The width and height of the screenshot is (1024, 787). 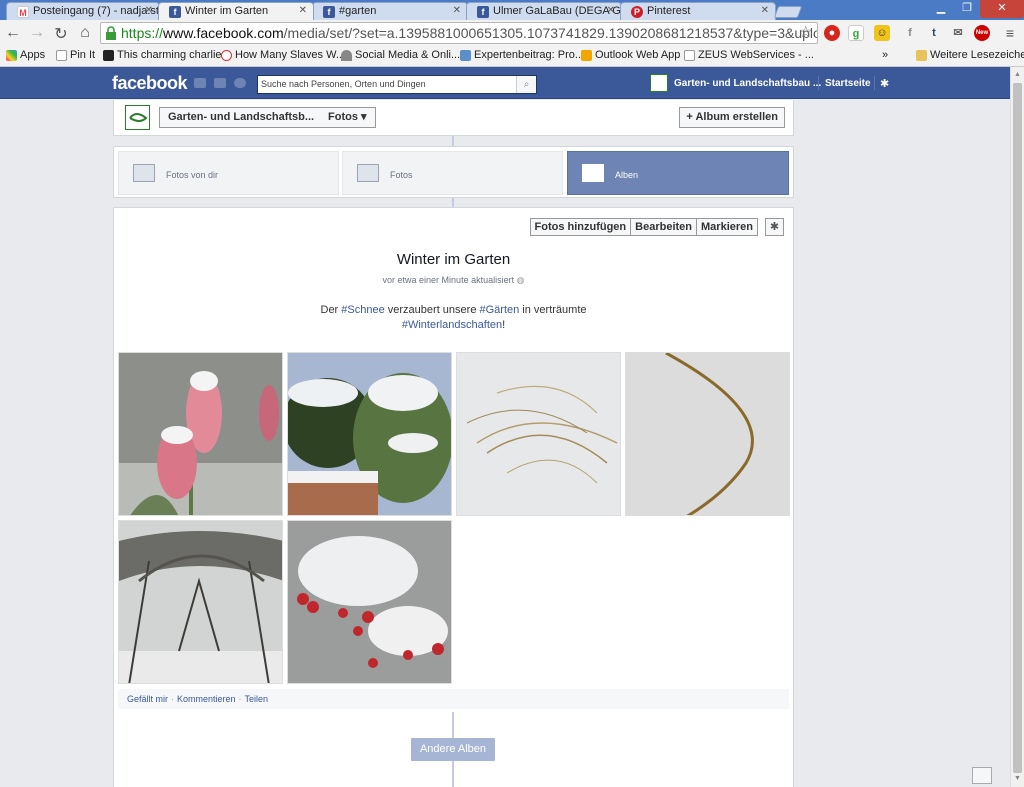 I want to click on divider, so click(x=874, y=83).